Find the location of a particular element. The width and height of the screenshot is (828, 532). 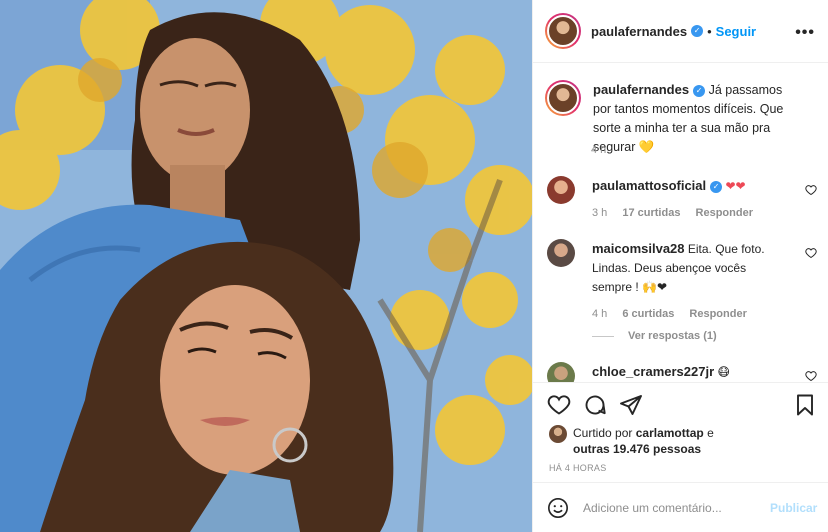

add-comment-bar: Adicione um comentário... Publicar is located at coordinates (680, 507).